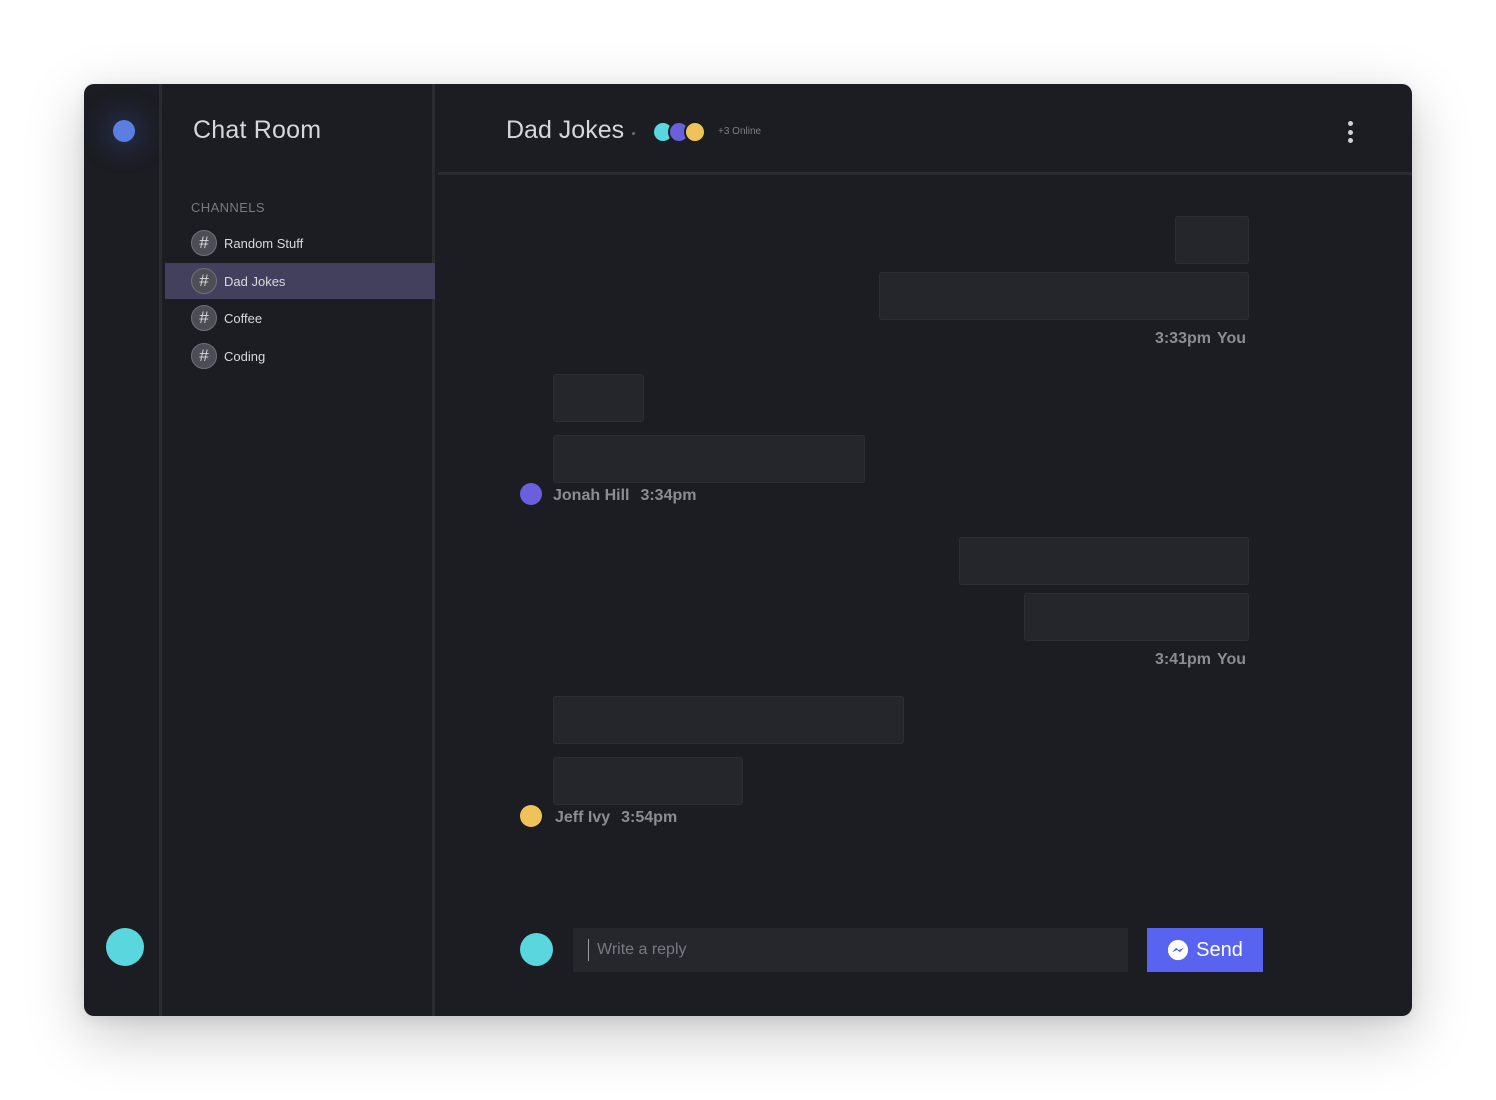  What do you see at coordinates (695, 132) in the screenshot?
I see `online-user-avatar` at bounding box center [695, 132].